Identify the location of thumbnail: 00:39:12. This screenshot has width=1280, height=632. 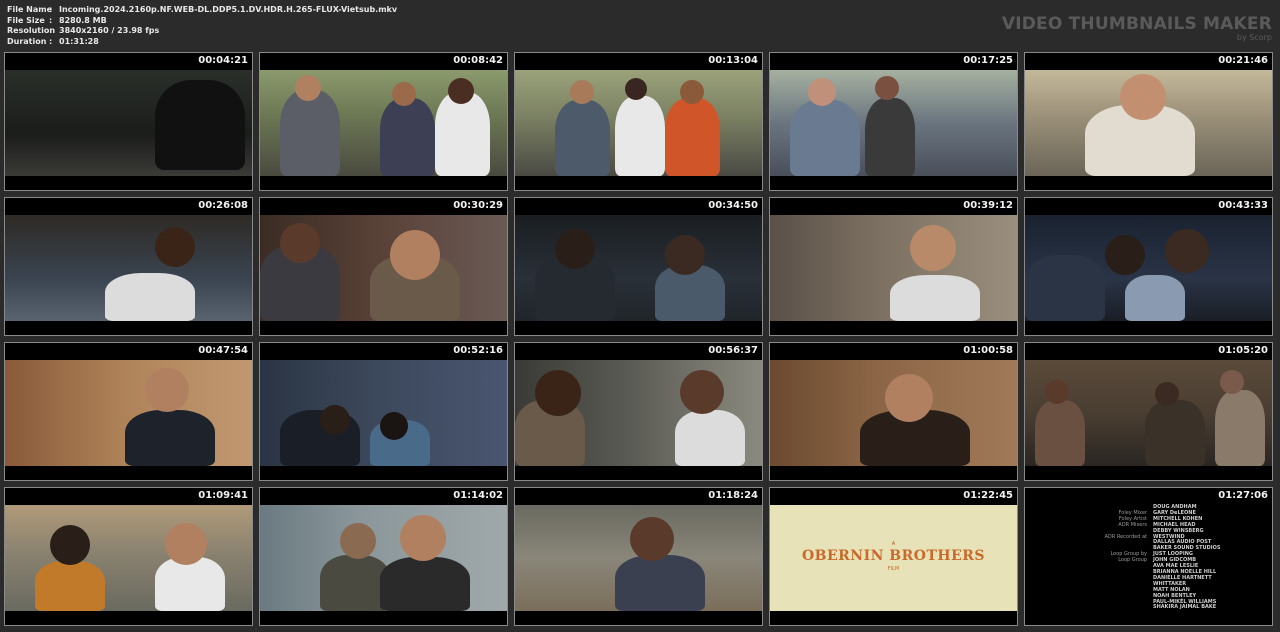
(893, 266).